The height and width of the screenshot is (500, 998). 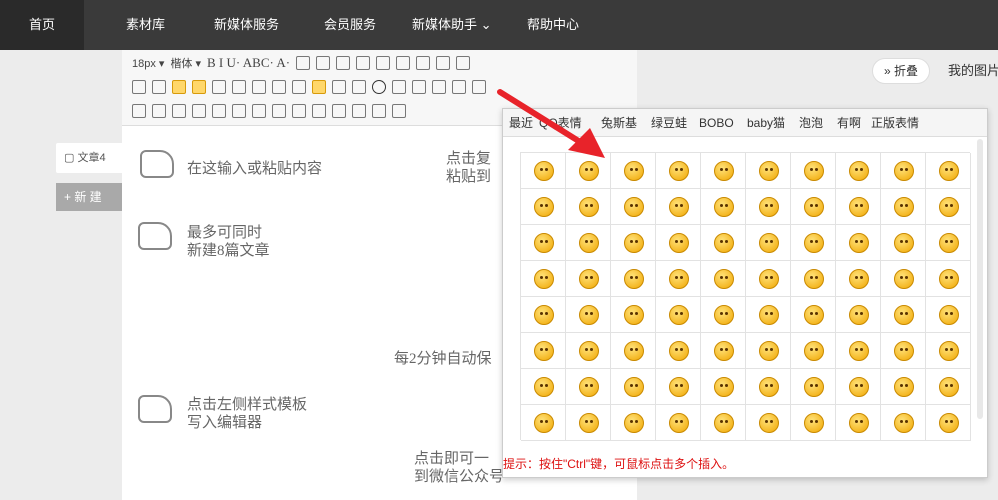 What do you see at coordinates (179, 111) in the screenshot?
I see `frame-icon` at bounding box center [179, 111].